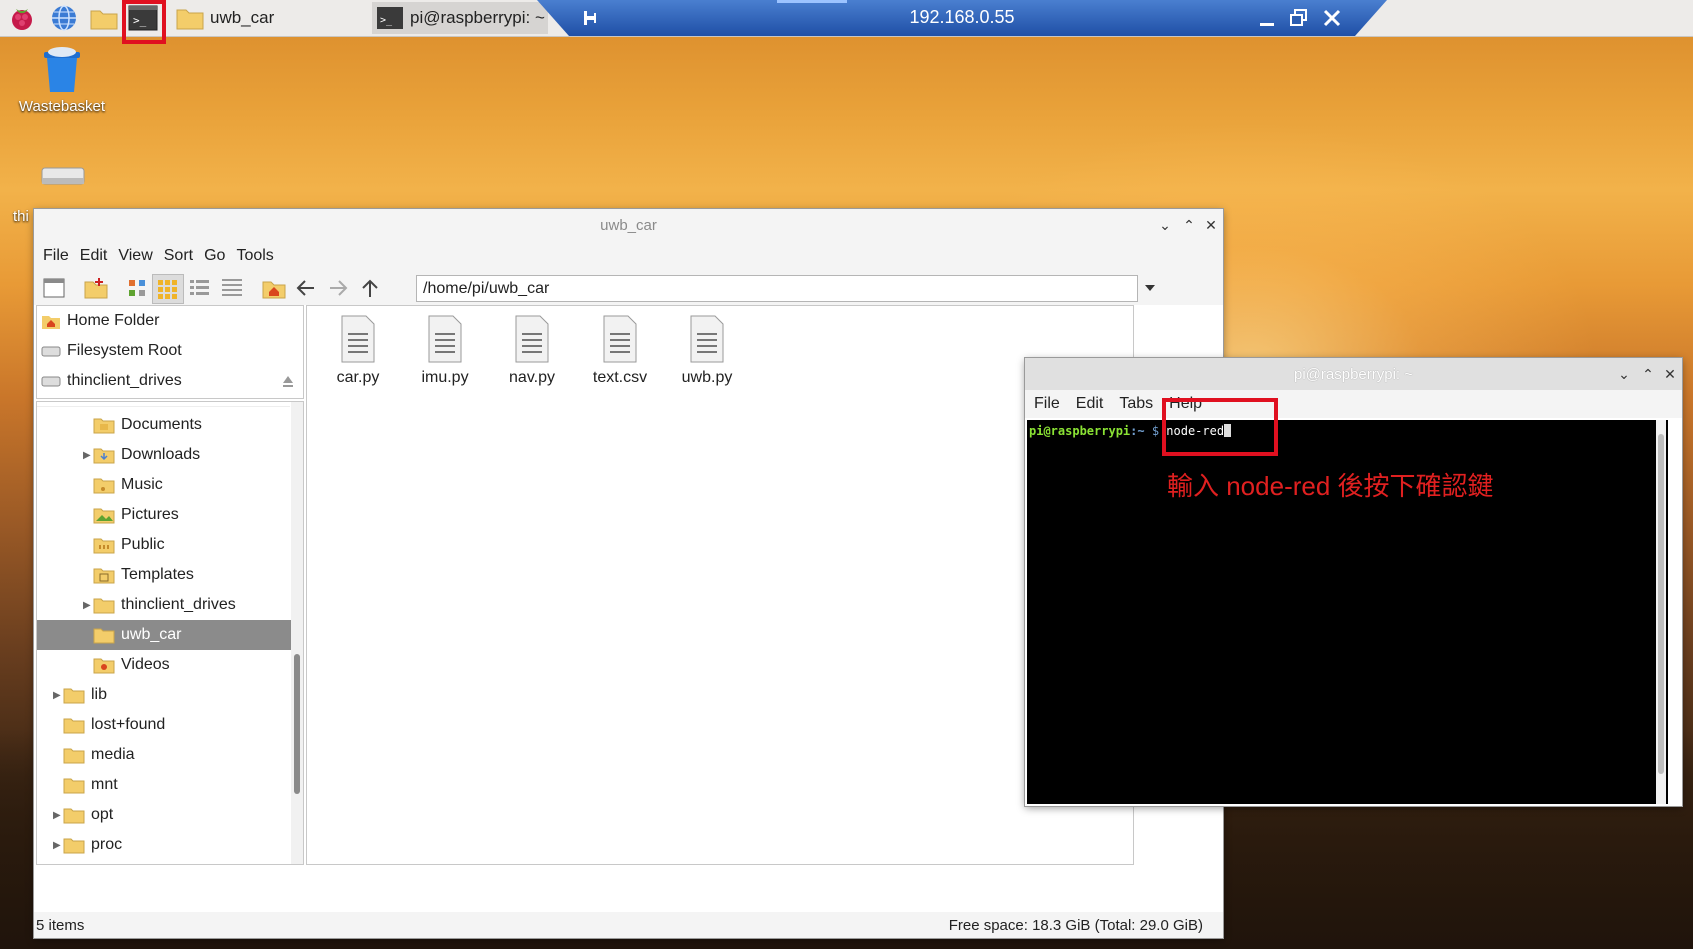  I want to click on file-item-uwb-py: uwb.py, so click(707, 350).